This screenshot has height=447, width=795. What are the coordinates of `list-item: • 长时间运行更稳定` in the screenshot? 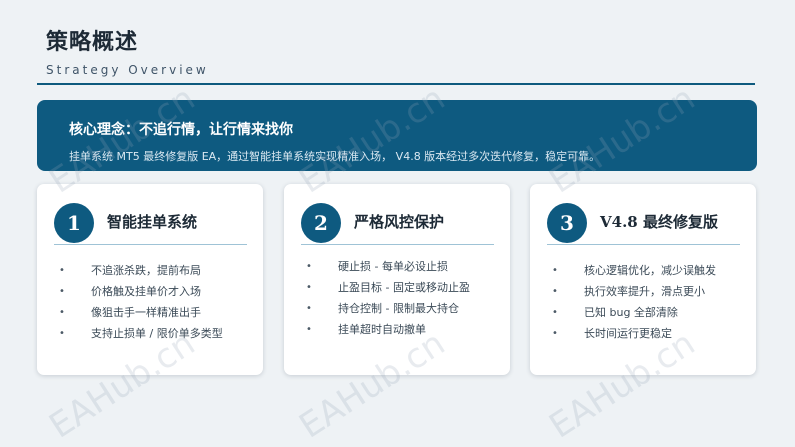 It's located at (644, 333).